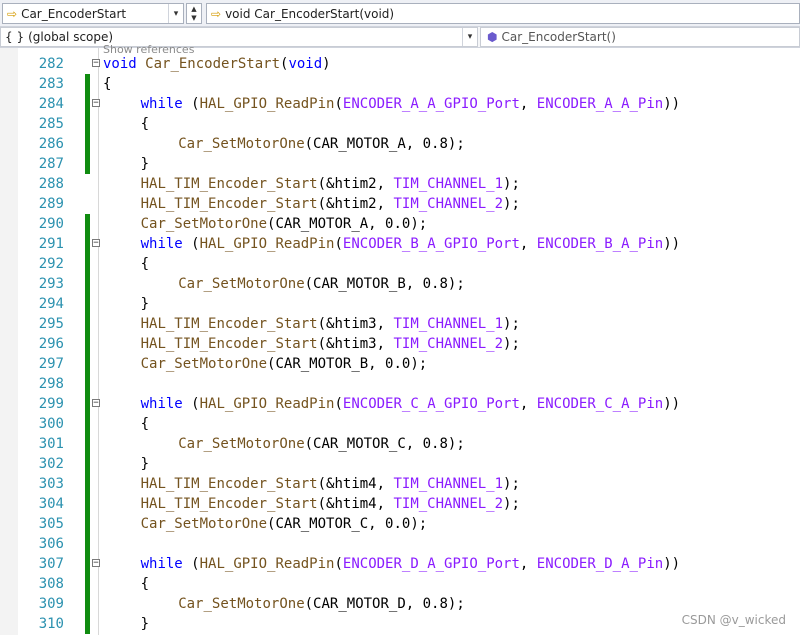 This screenshot has height=635, width=800. Describe the element at coordinates (145, 164) in the screenshot. I see `code-token: }` at that location.